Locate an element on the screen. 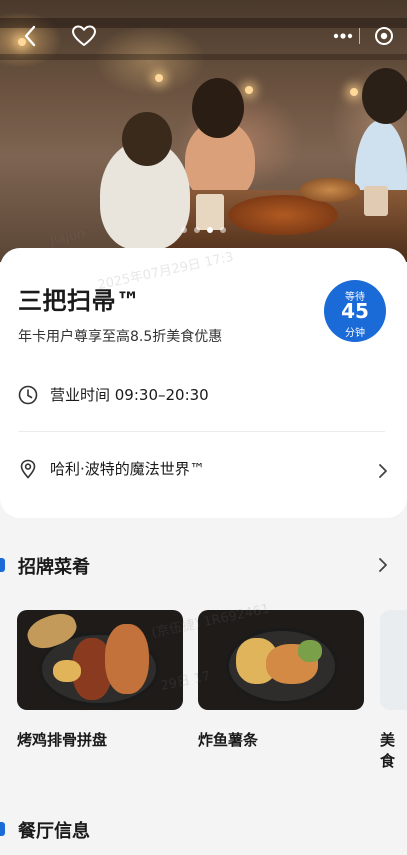 The image size is (407, 855). back-button is located at coordinates (30, 36).